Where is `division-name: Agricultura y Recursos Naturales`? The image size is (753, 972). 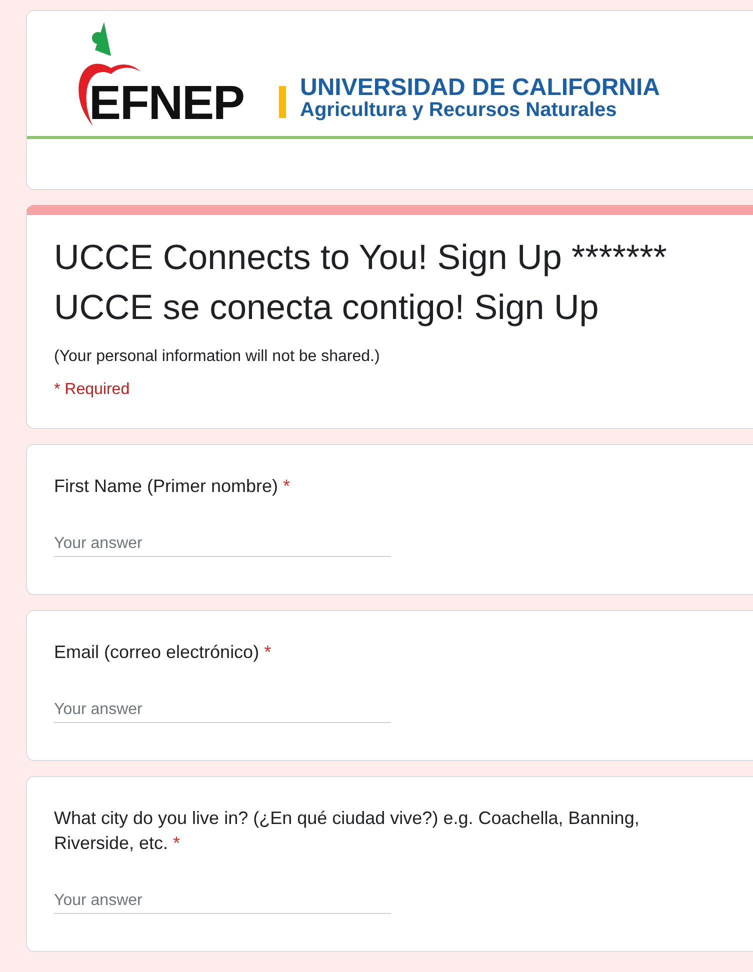
division-name: Agricultura y Recursos Naturales is located at coordinates (459, 110).